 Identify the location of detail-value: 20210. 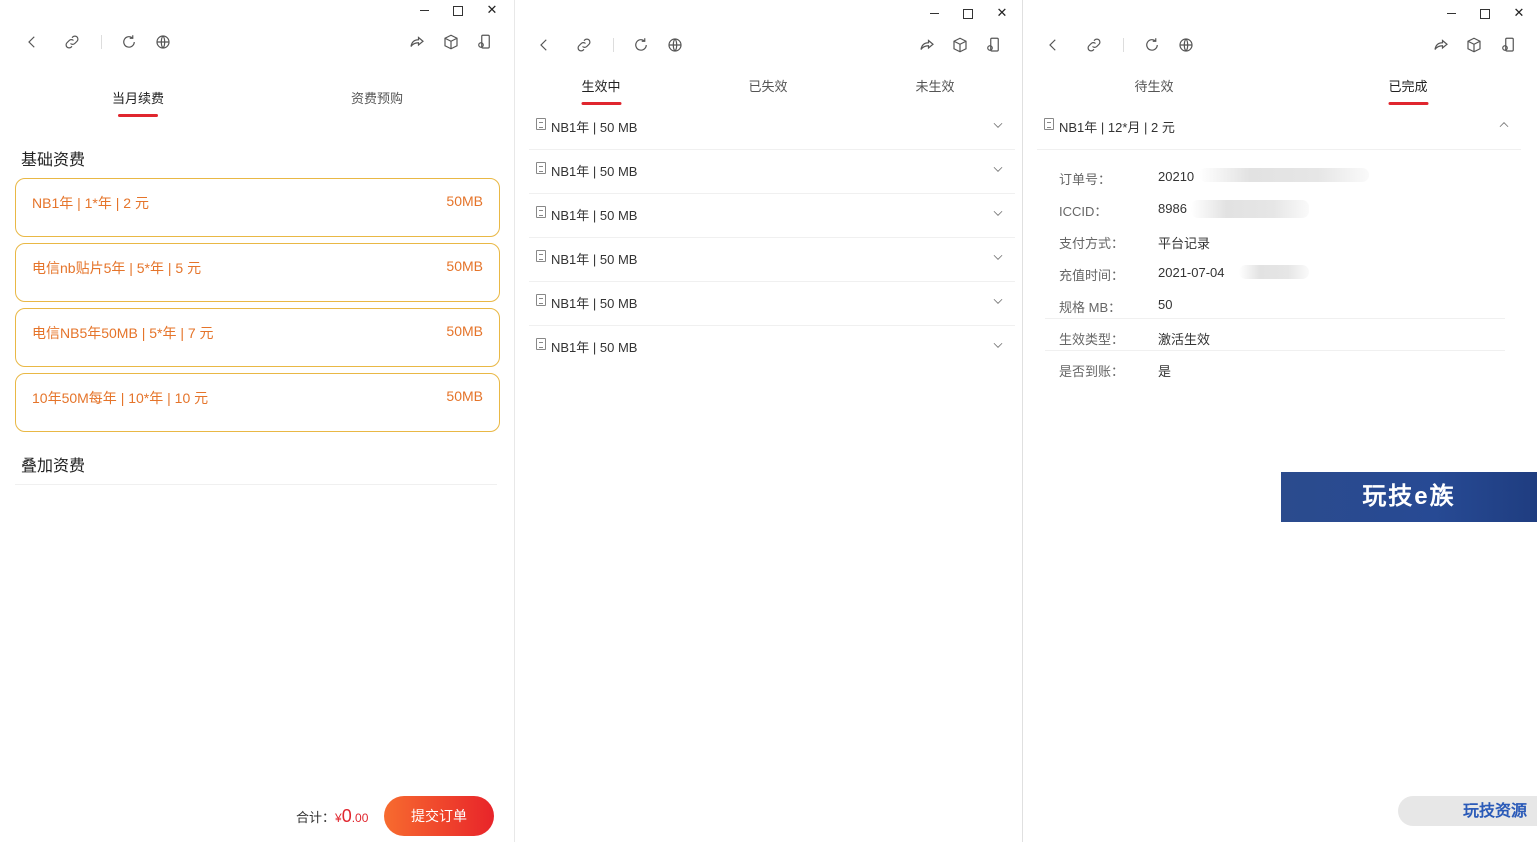
(1176, 176).